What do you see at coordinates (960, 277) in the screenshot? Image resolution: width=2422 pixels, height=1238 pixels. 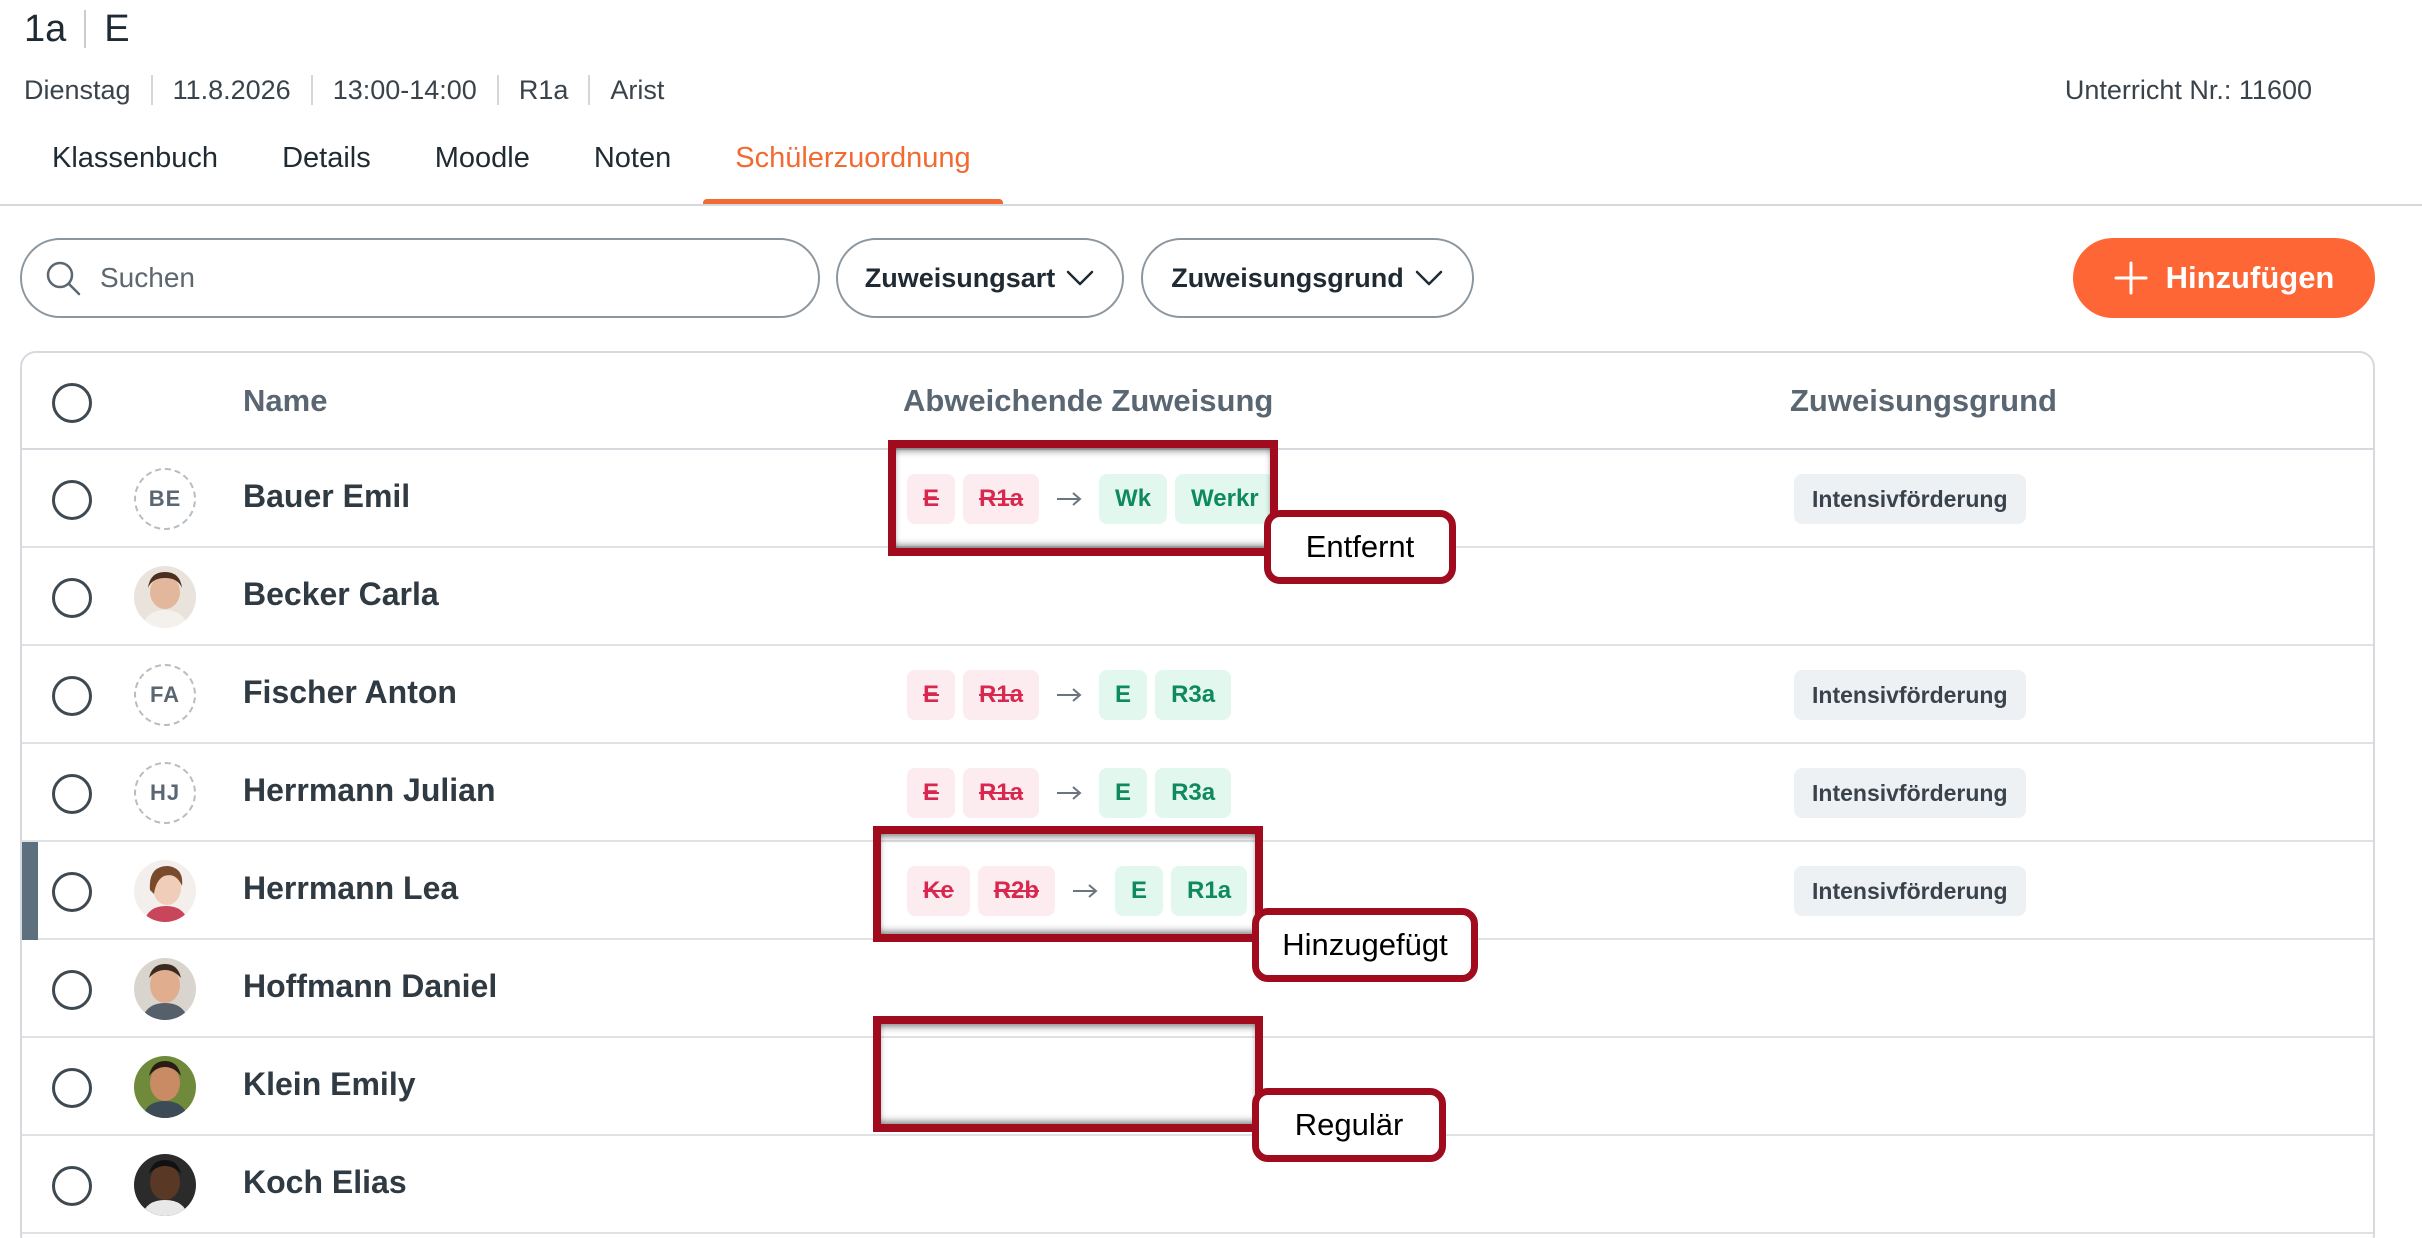 I see `filter-label: Zuweisungsart` at bounding box center [960, 277].